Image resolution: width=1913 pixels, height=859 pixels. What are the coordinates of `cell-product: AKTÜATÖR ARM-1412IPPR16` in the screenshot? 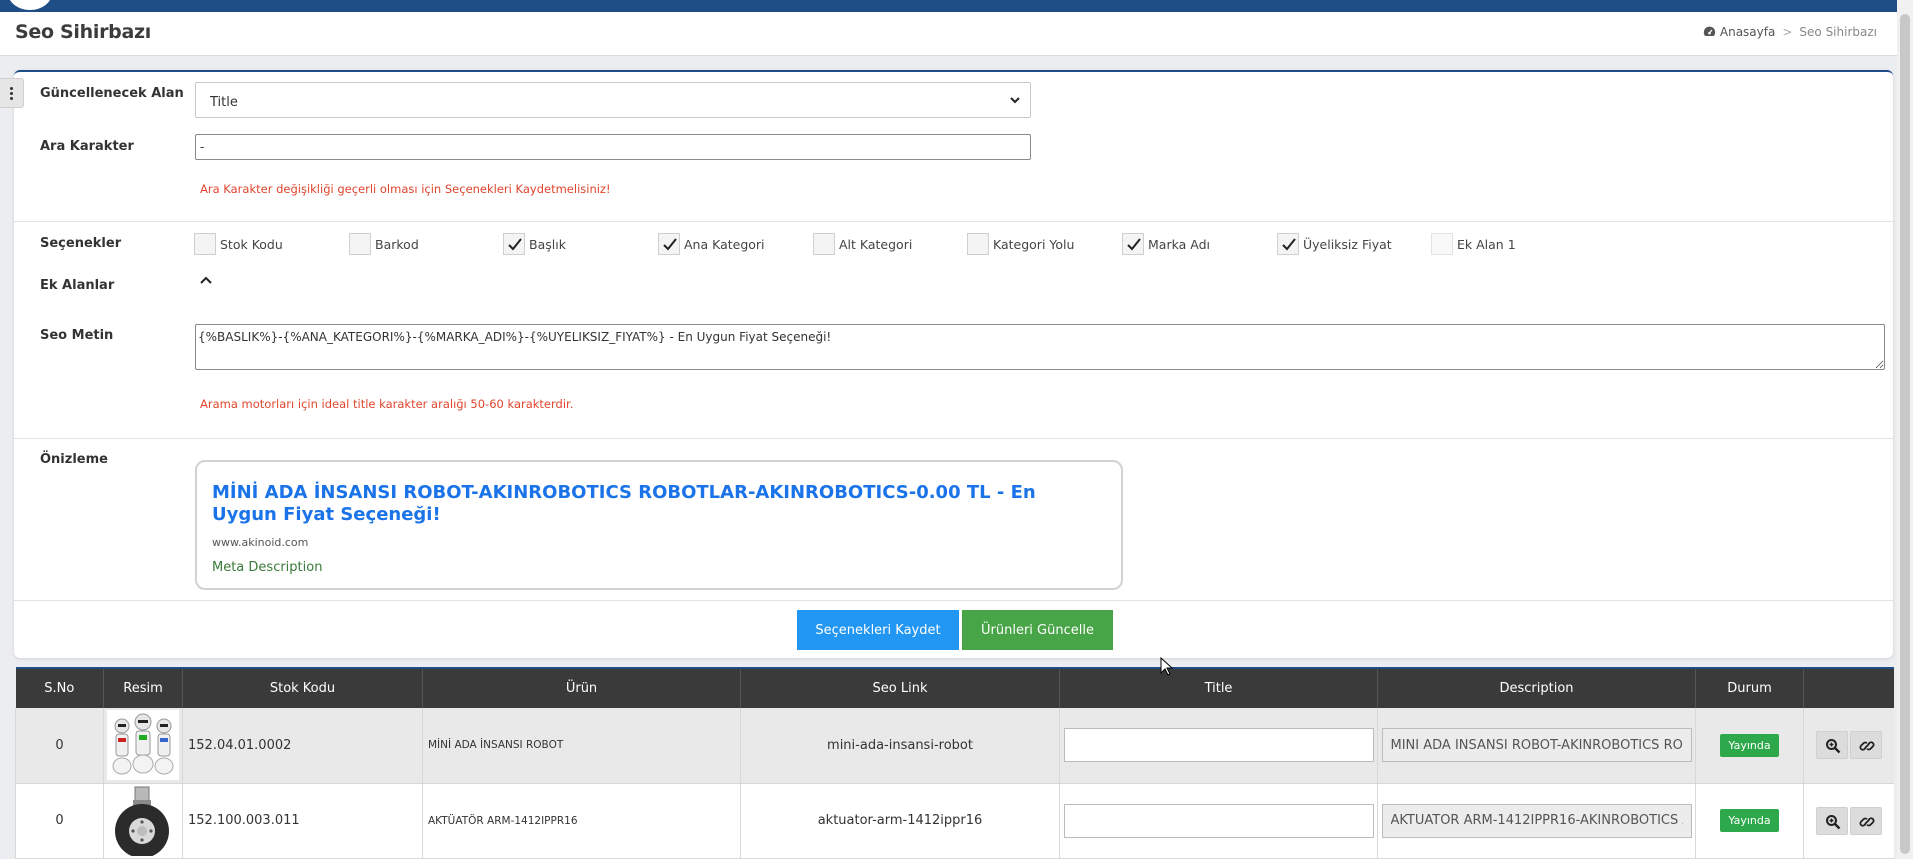 It's located at (581, 821).